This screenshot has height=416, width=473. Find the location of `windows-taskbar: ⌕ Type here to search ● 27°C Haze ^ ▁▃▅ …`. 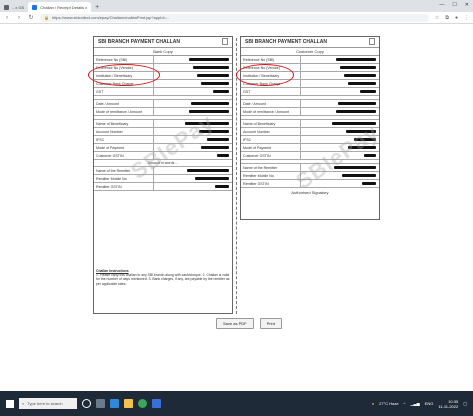

windows-taskbar: ⌕ Type here to search ● 27°C Haze ^ ▁▃▅ … is located at coordinates (236, 403).